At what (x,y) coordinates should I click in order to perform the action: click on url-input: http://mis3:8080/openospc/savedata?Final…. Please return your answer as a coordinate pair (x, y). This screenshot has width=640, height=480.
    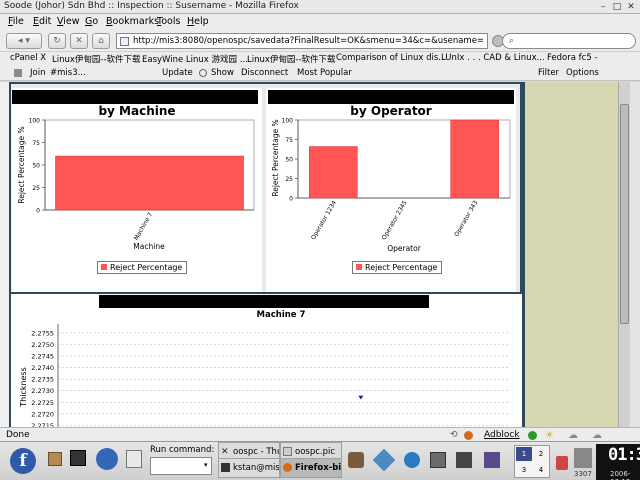
    Looking at the image, I should click on (302, 41).